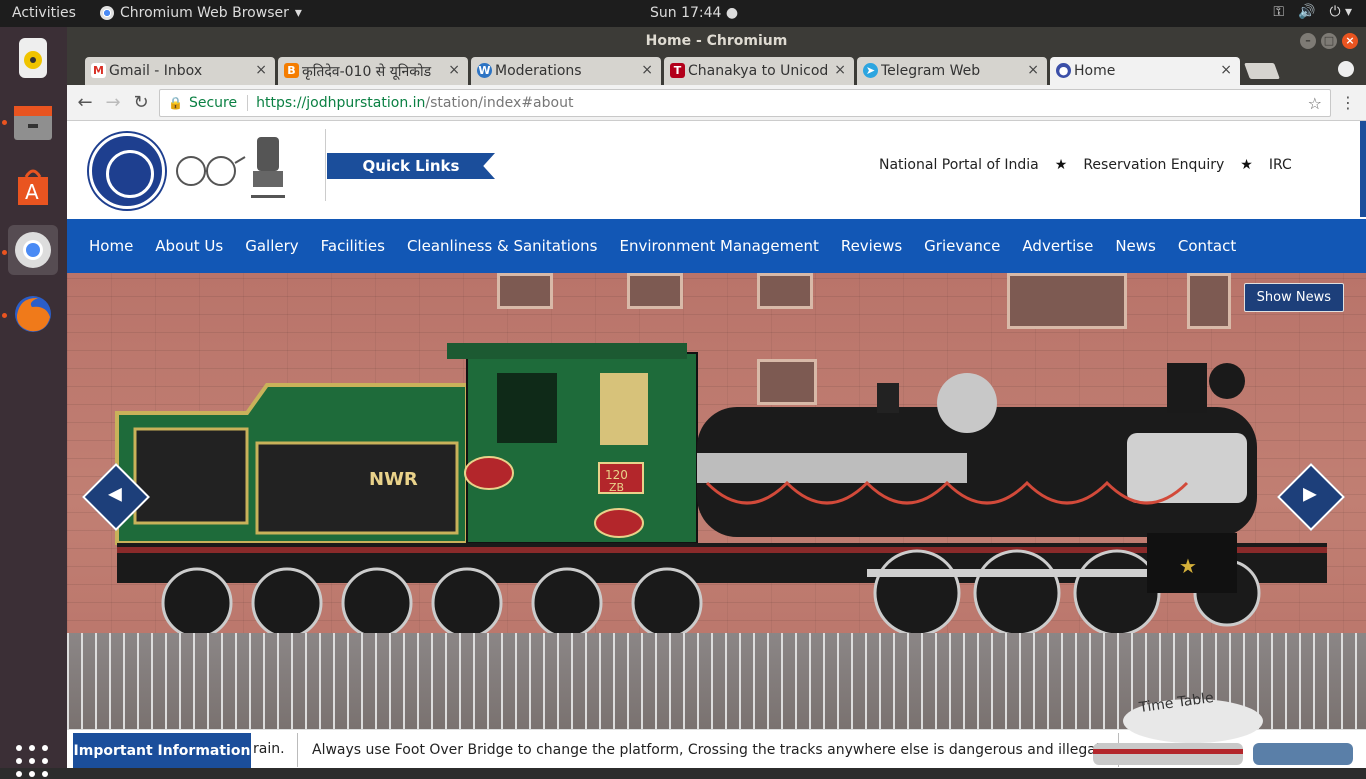  I want to click on site-icon: ●, so click(1063, 70).